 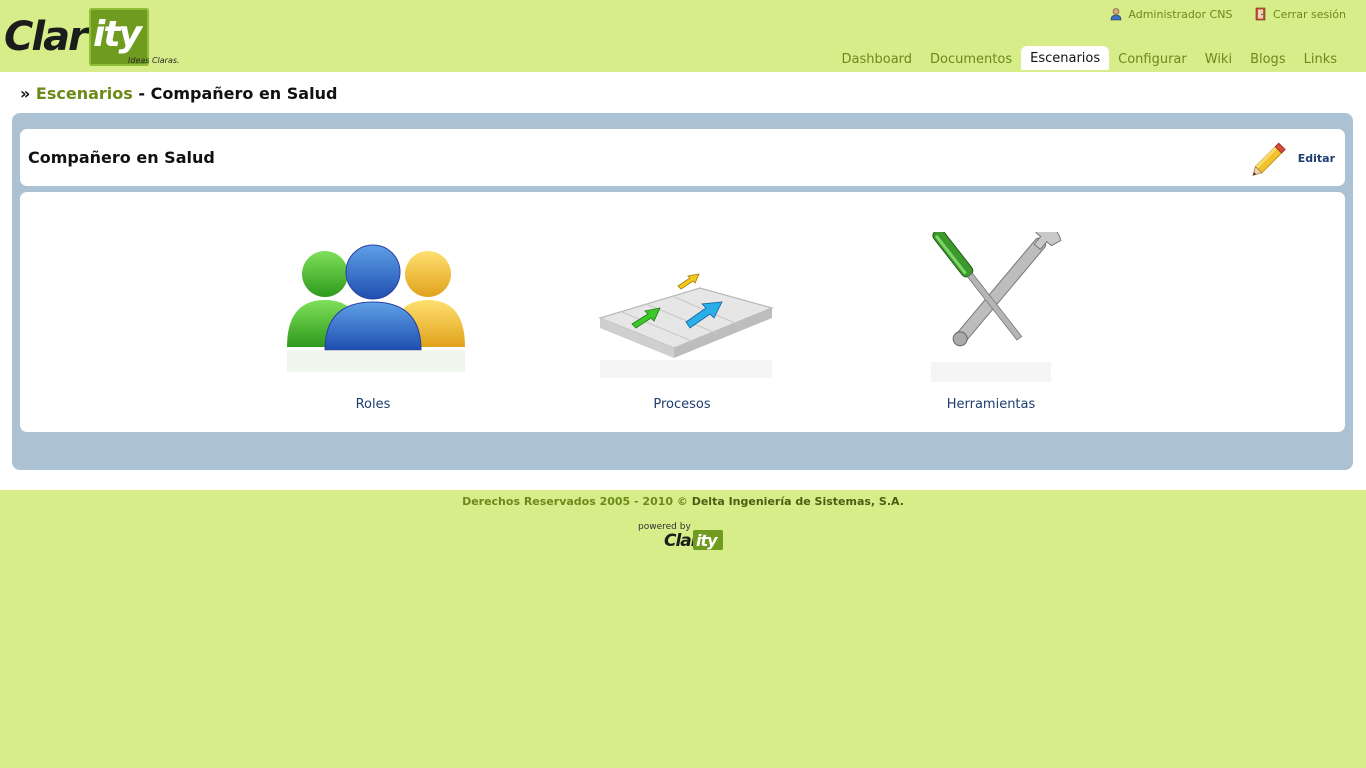 What do you see at coordinates (996, 307) in the screenshot?
I see `tools-icon` at bounding box center [996, 307].